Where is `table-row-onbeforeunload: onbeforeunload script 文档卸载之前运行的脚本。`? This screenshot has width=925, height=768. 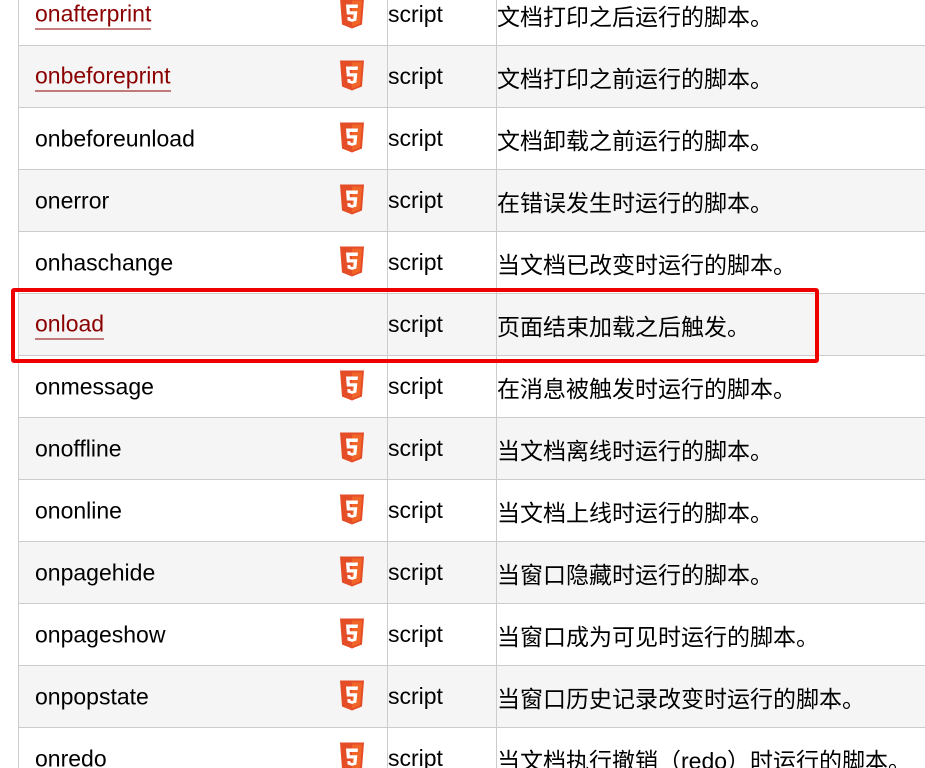 table-row-onbeforeunload: onbeforeunload script 文档卸载之前运行的脚本。 is located at coordinates (471, 138).